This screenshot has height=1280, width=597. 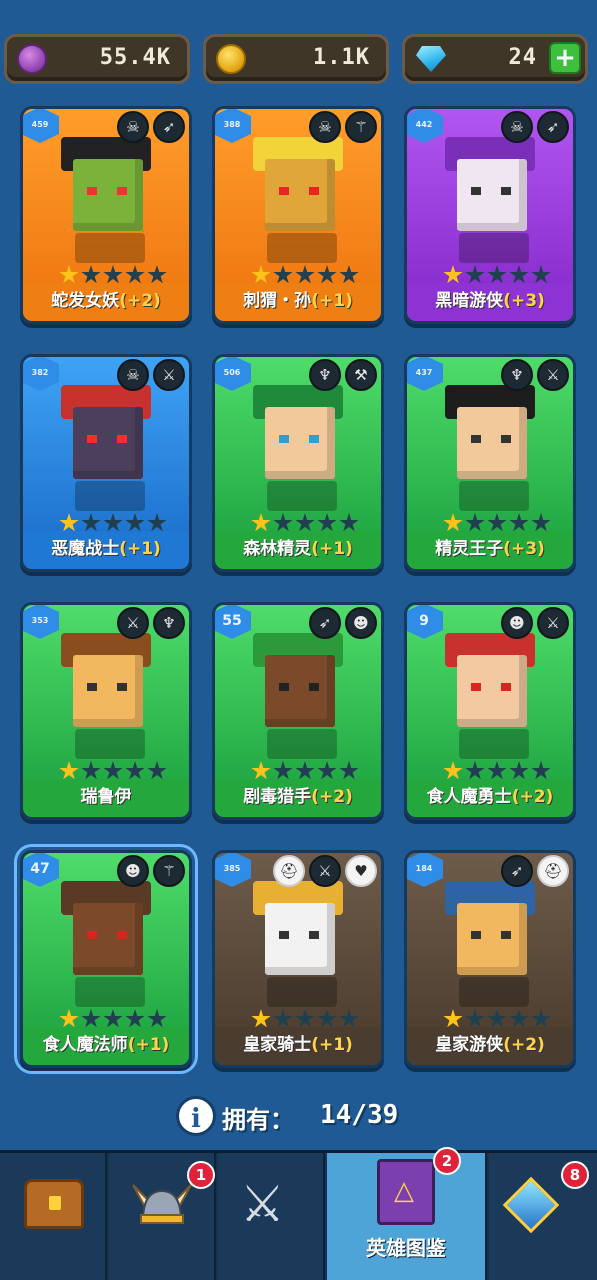 What do you see at coordinates (296, 59) in the screenshot?
I see `gold-currency: 1.1K` at bounding box center [296, 59].